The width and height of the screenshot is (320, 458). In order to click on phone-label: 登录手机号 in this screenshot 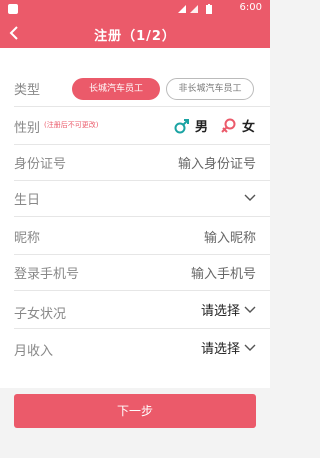, I will do `click(47, 274)`.